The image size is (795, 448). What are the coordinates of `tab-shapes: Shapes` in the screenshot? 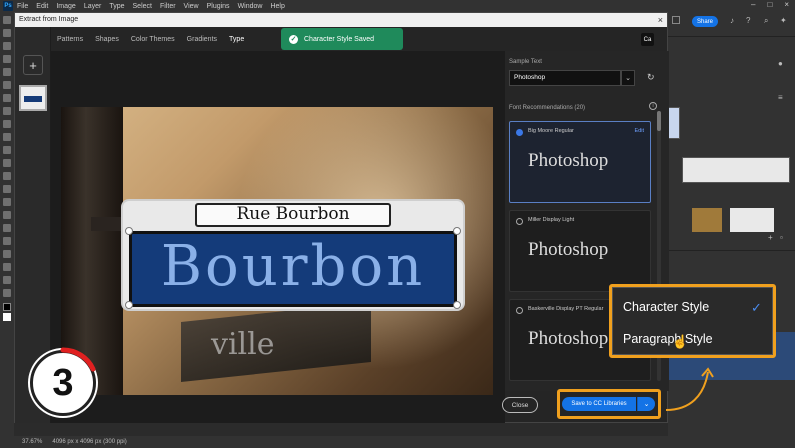 It's located at (107, 39).